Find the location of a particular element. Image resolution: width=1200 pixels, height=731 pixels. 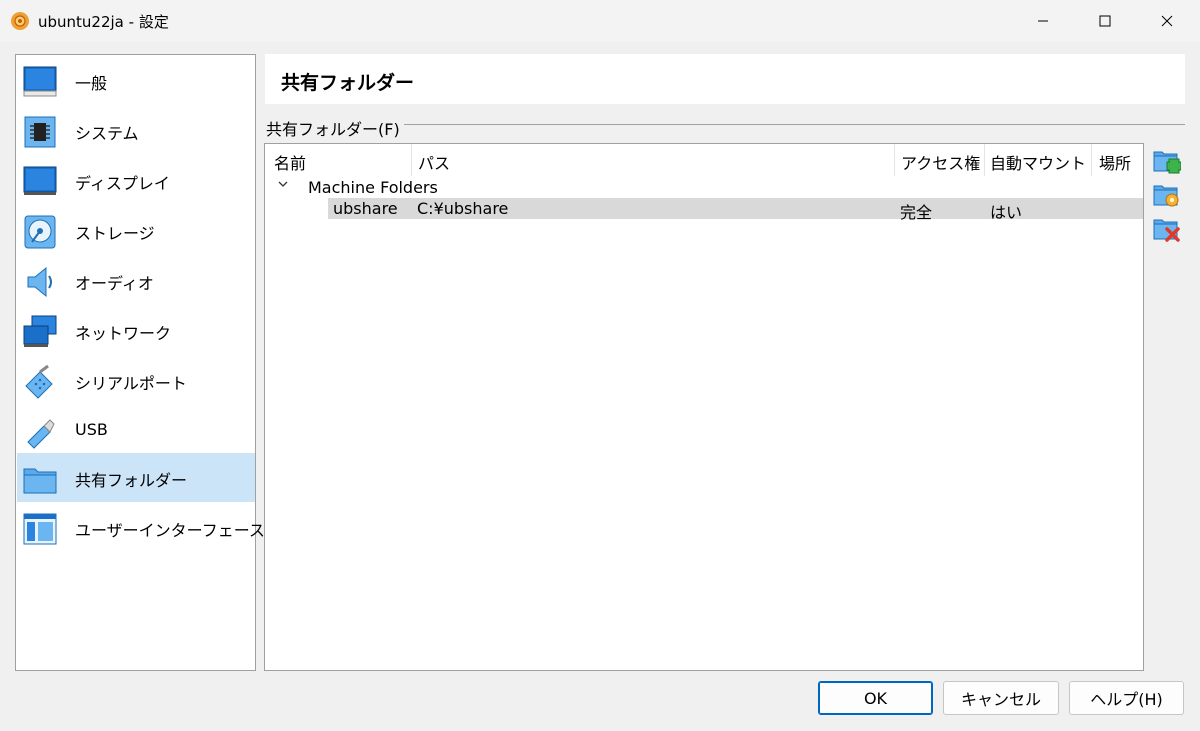

column-header-name: 名前 is located at coordinates (290, 162).